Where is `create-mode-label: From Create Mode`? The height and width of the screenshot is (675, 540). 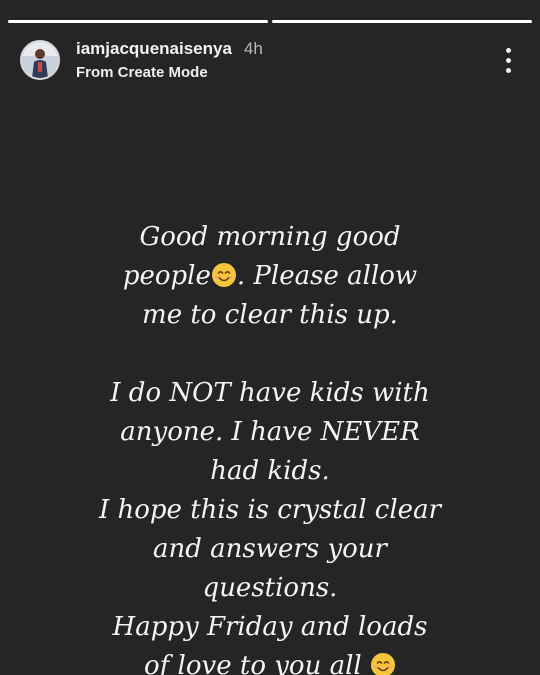
create-mode-label: From Create Mode is located at coordinates (169, 72).